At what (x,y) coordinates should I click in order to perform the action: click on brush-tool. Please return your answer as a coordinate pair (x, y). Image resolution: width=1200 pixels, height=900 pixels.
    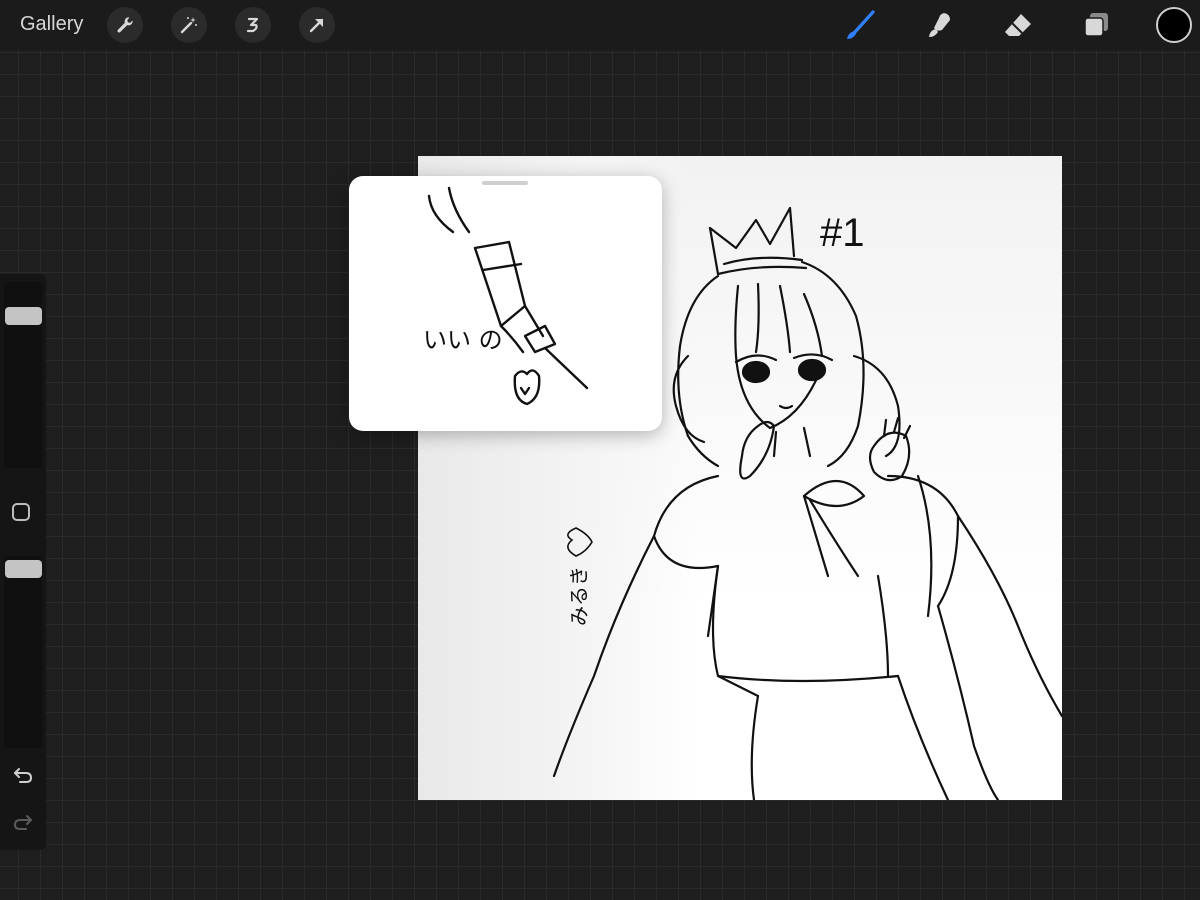
    Looking at the image, I should click on (860, 25).